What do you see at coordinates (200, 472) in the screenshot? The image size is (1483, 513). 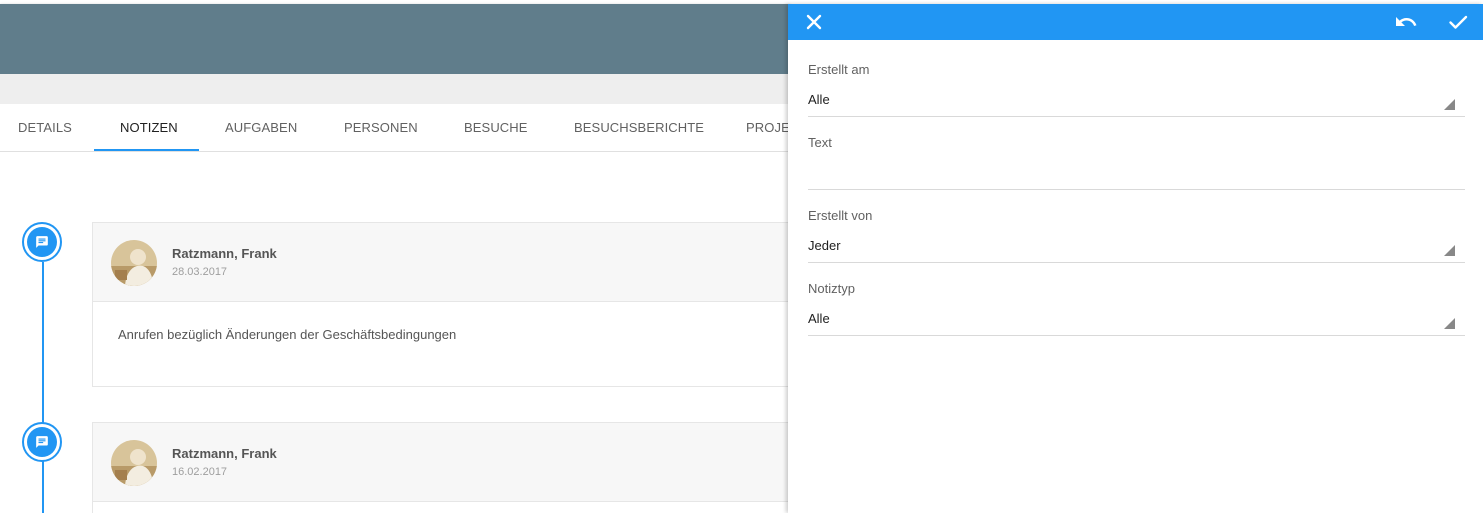 I see `note-date: 16.02.2017` at bounding box center [200, 472].